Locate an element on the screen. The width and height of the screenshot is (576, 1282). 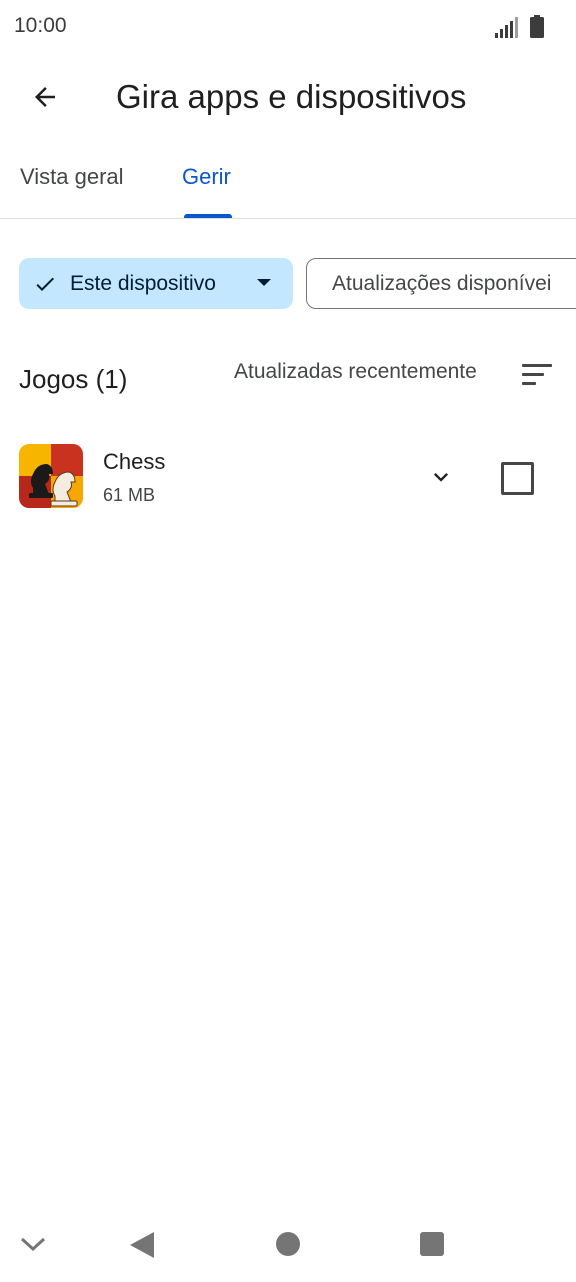
arrow-back-icon is located at coordinates (45, 97).